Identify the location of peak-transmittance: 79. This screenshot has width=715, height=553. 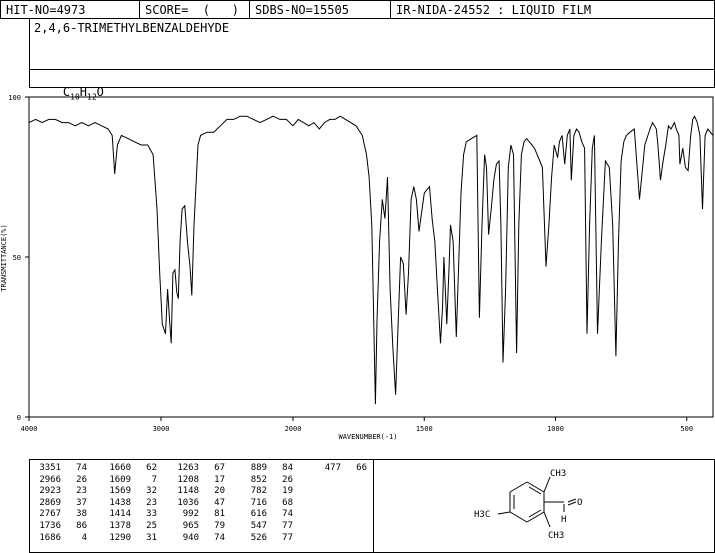
(219, 525).